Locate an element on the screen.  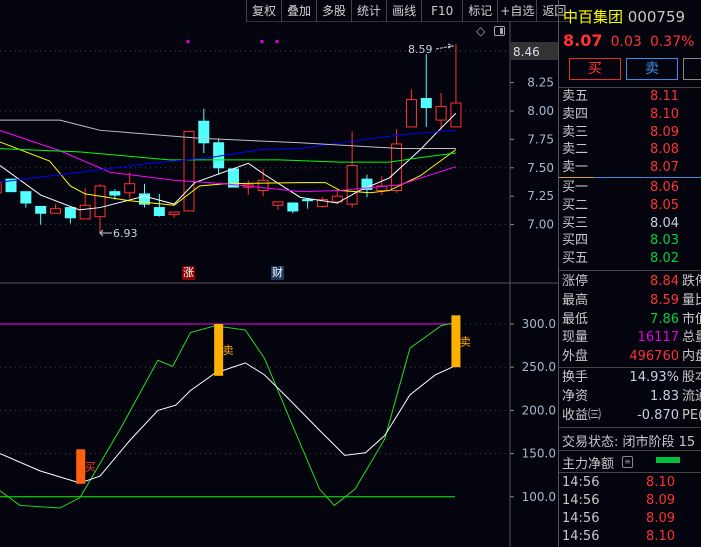
bid-row: 买一 8.06 is located at coordinates (631, 188).